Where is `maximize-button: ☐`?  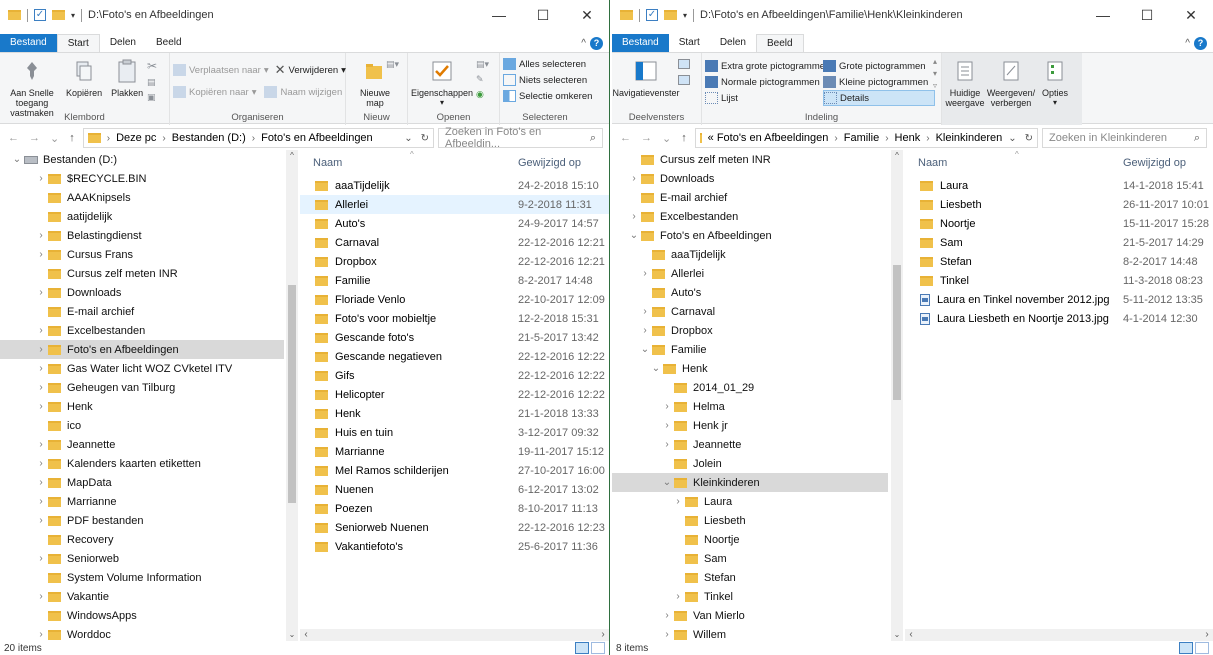
maximize-button: ☐ is located at coordinates (543, 15).